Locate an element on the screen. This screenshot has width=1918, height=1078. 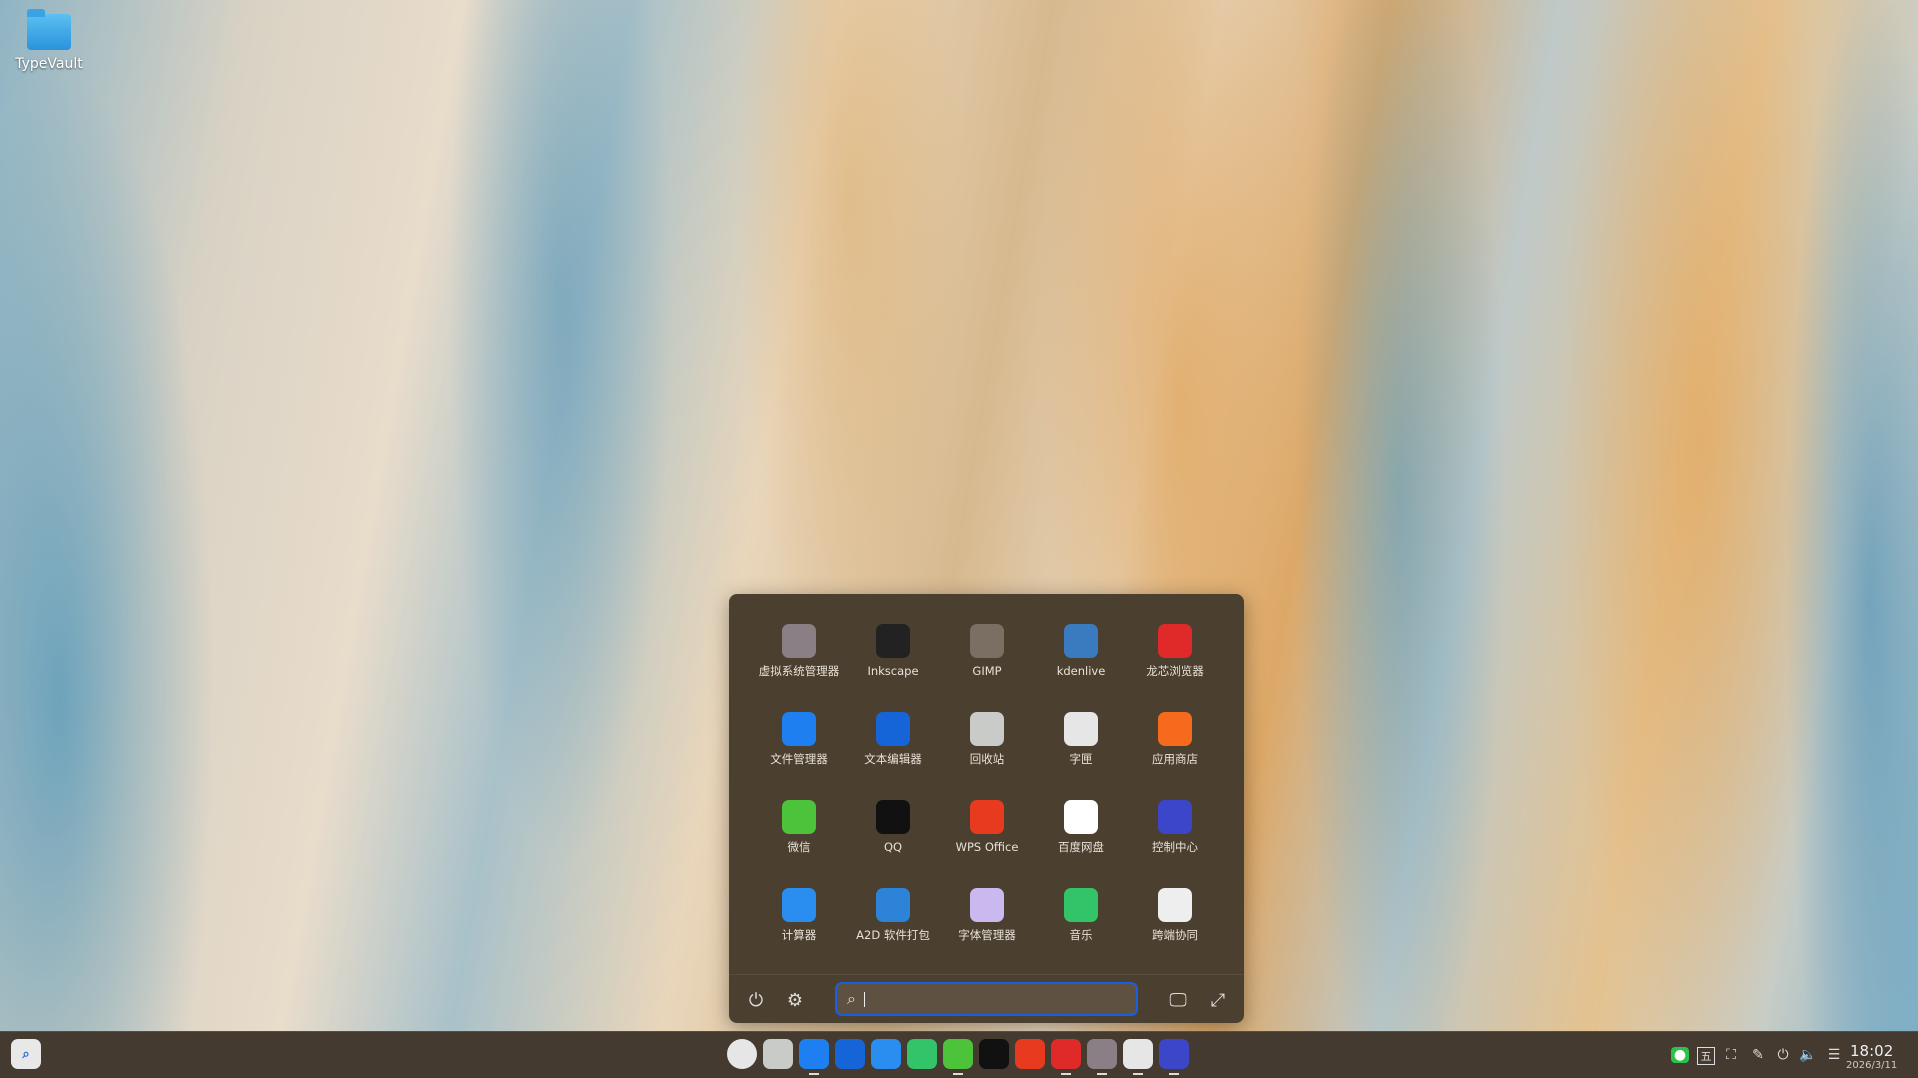
app-zigui: 字匣 is located at coordinates (1081, 739).